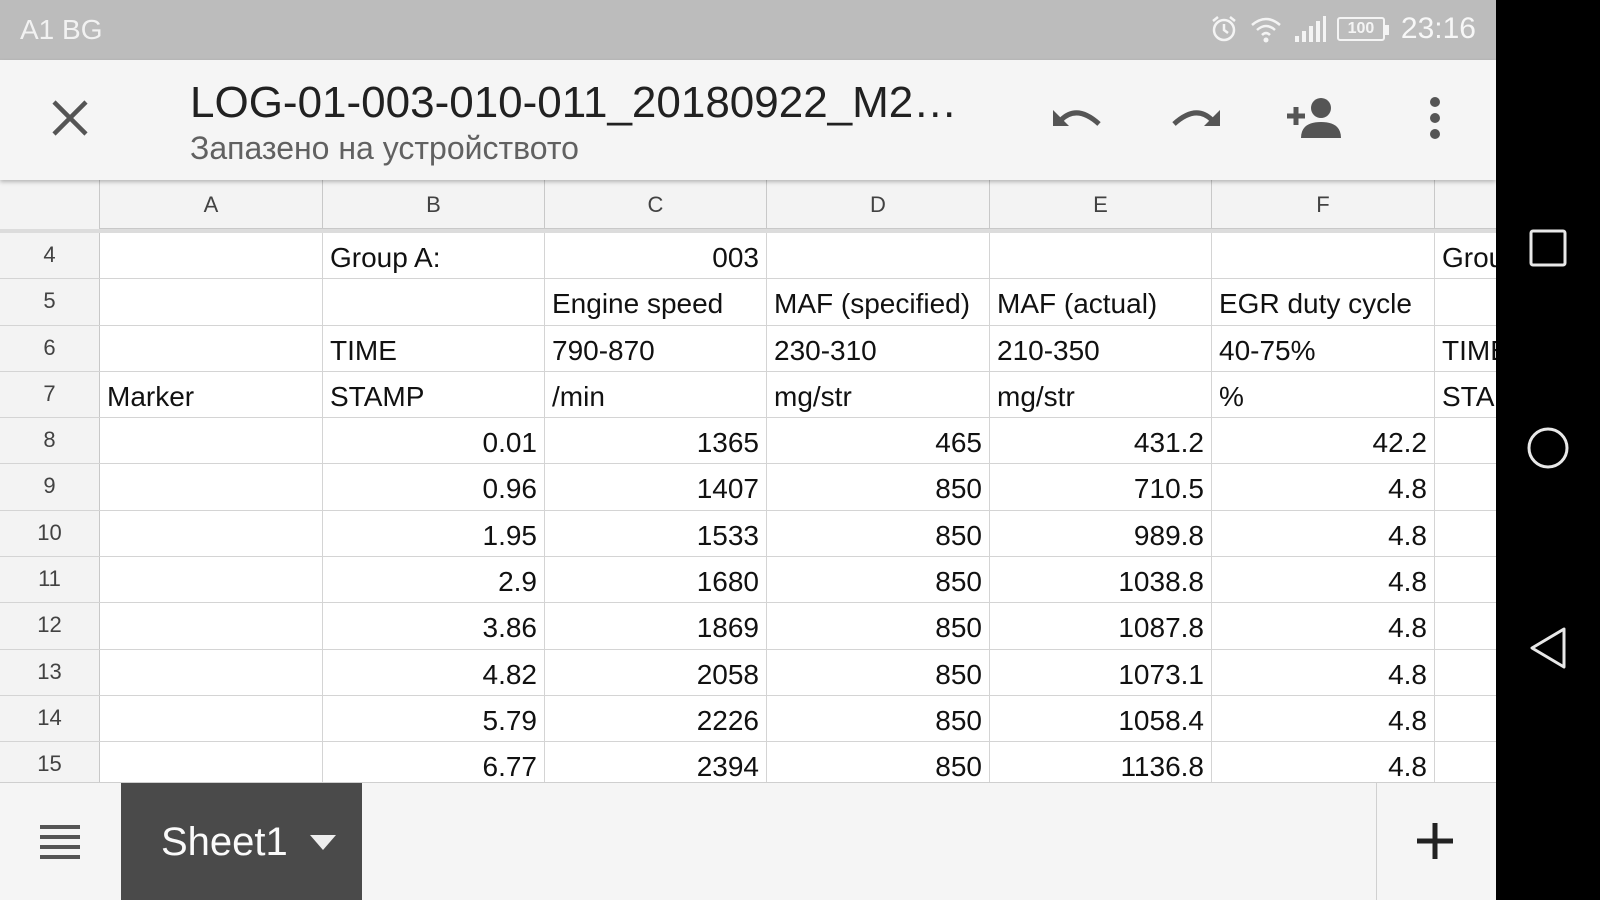 This screenshot has height=900, width=1600. I want to click on column-header-f: F, so click(1323, 204).